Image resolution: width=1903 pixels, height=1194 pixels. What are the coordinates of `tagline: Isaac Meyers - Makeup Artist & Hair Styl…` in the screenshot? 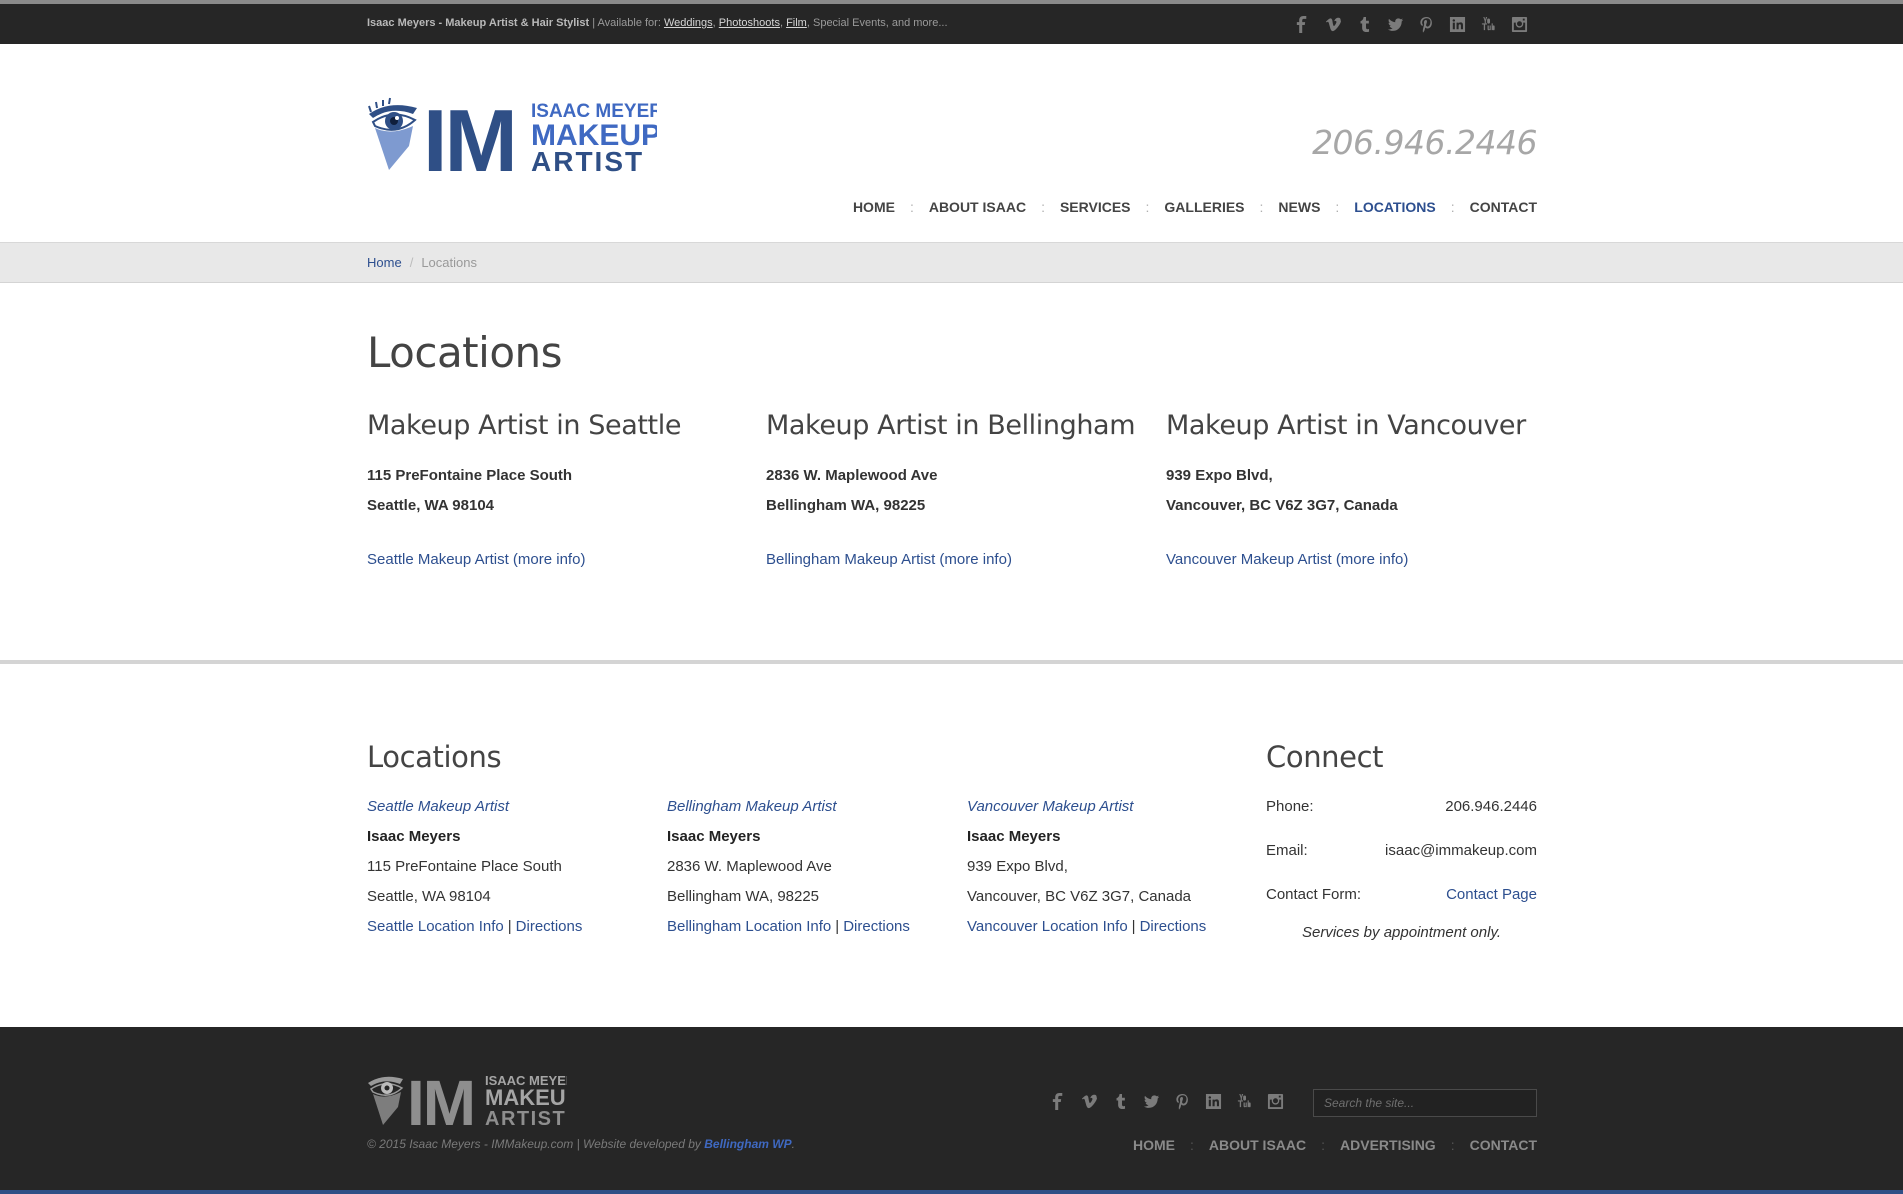 It's located at (657, 23).